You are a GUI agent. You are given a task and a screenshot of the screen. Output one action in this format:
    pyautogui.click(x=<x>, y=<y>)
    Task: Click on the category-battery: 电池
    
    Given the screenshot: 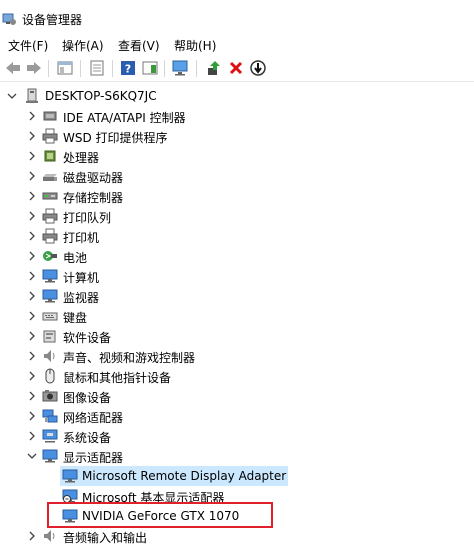 What is the action you would take?
    pyautogui.click(x=237, y=256)
    